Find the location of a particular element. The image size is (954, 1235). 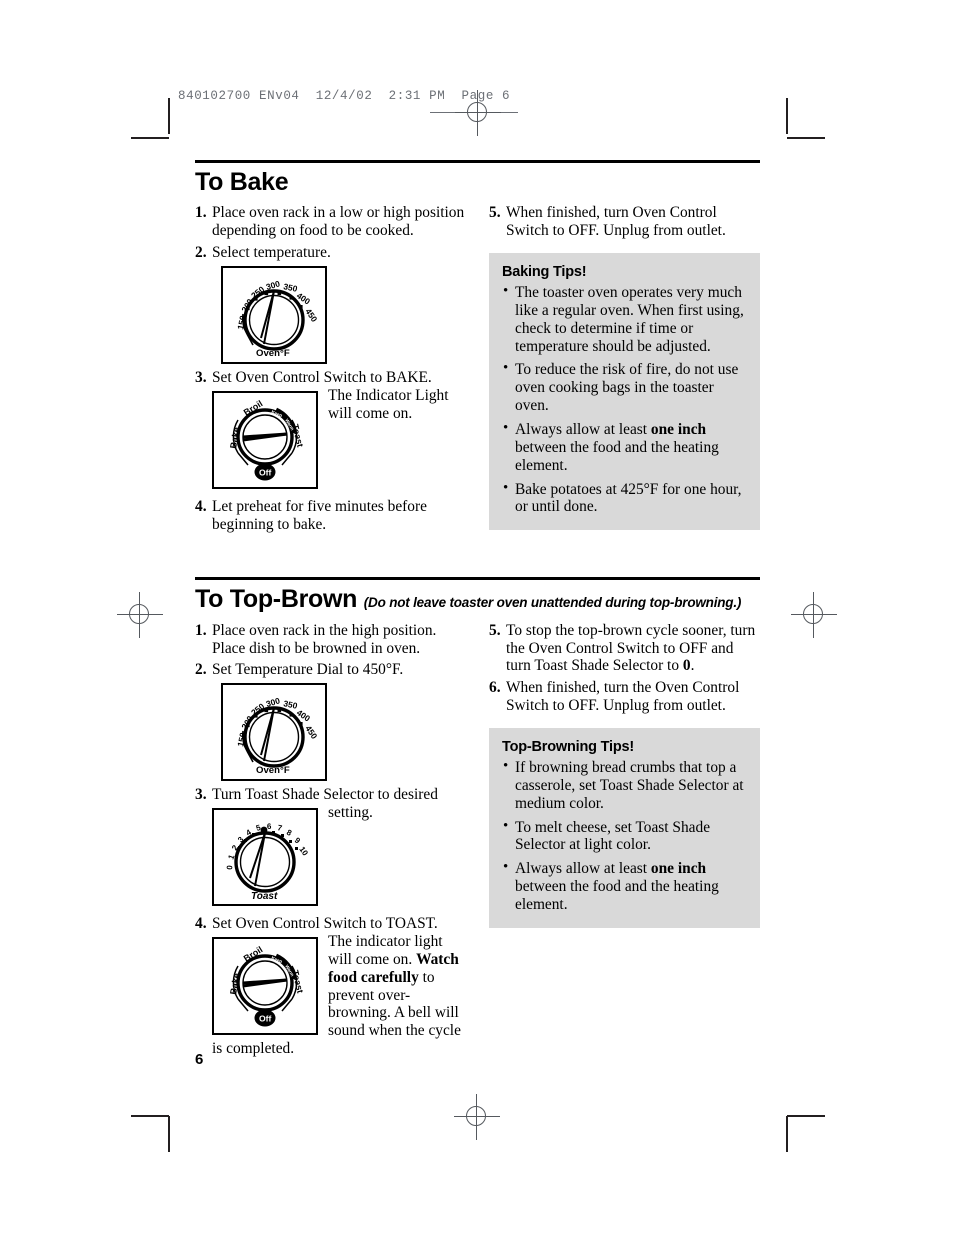

step-number: 1. is located at coordinates (201, 630).